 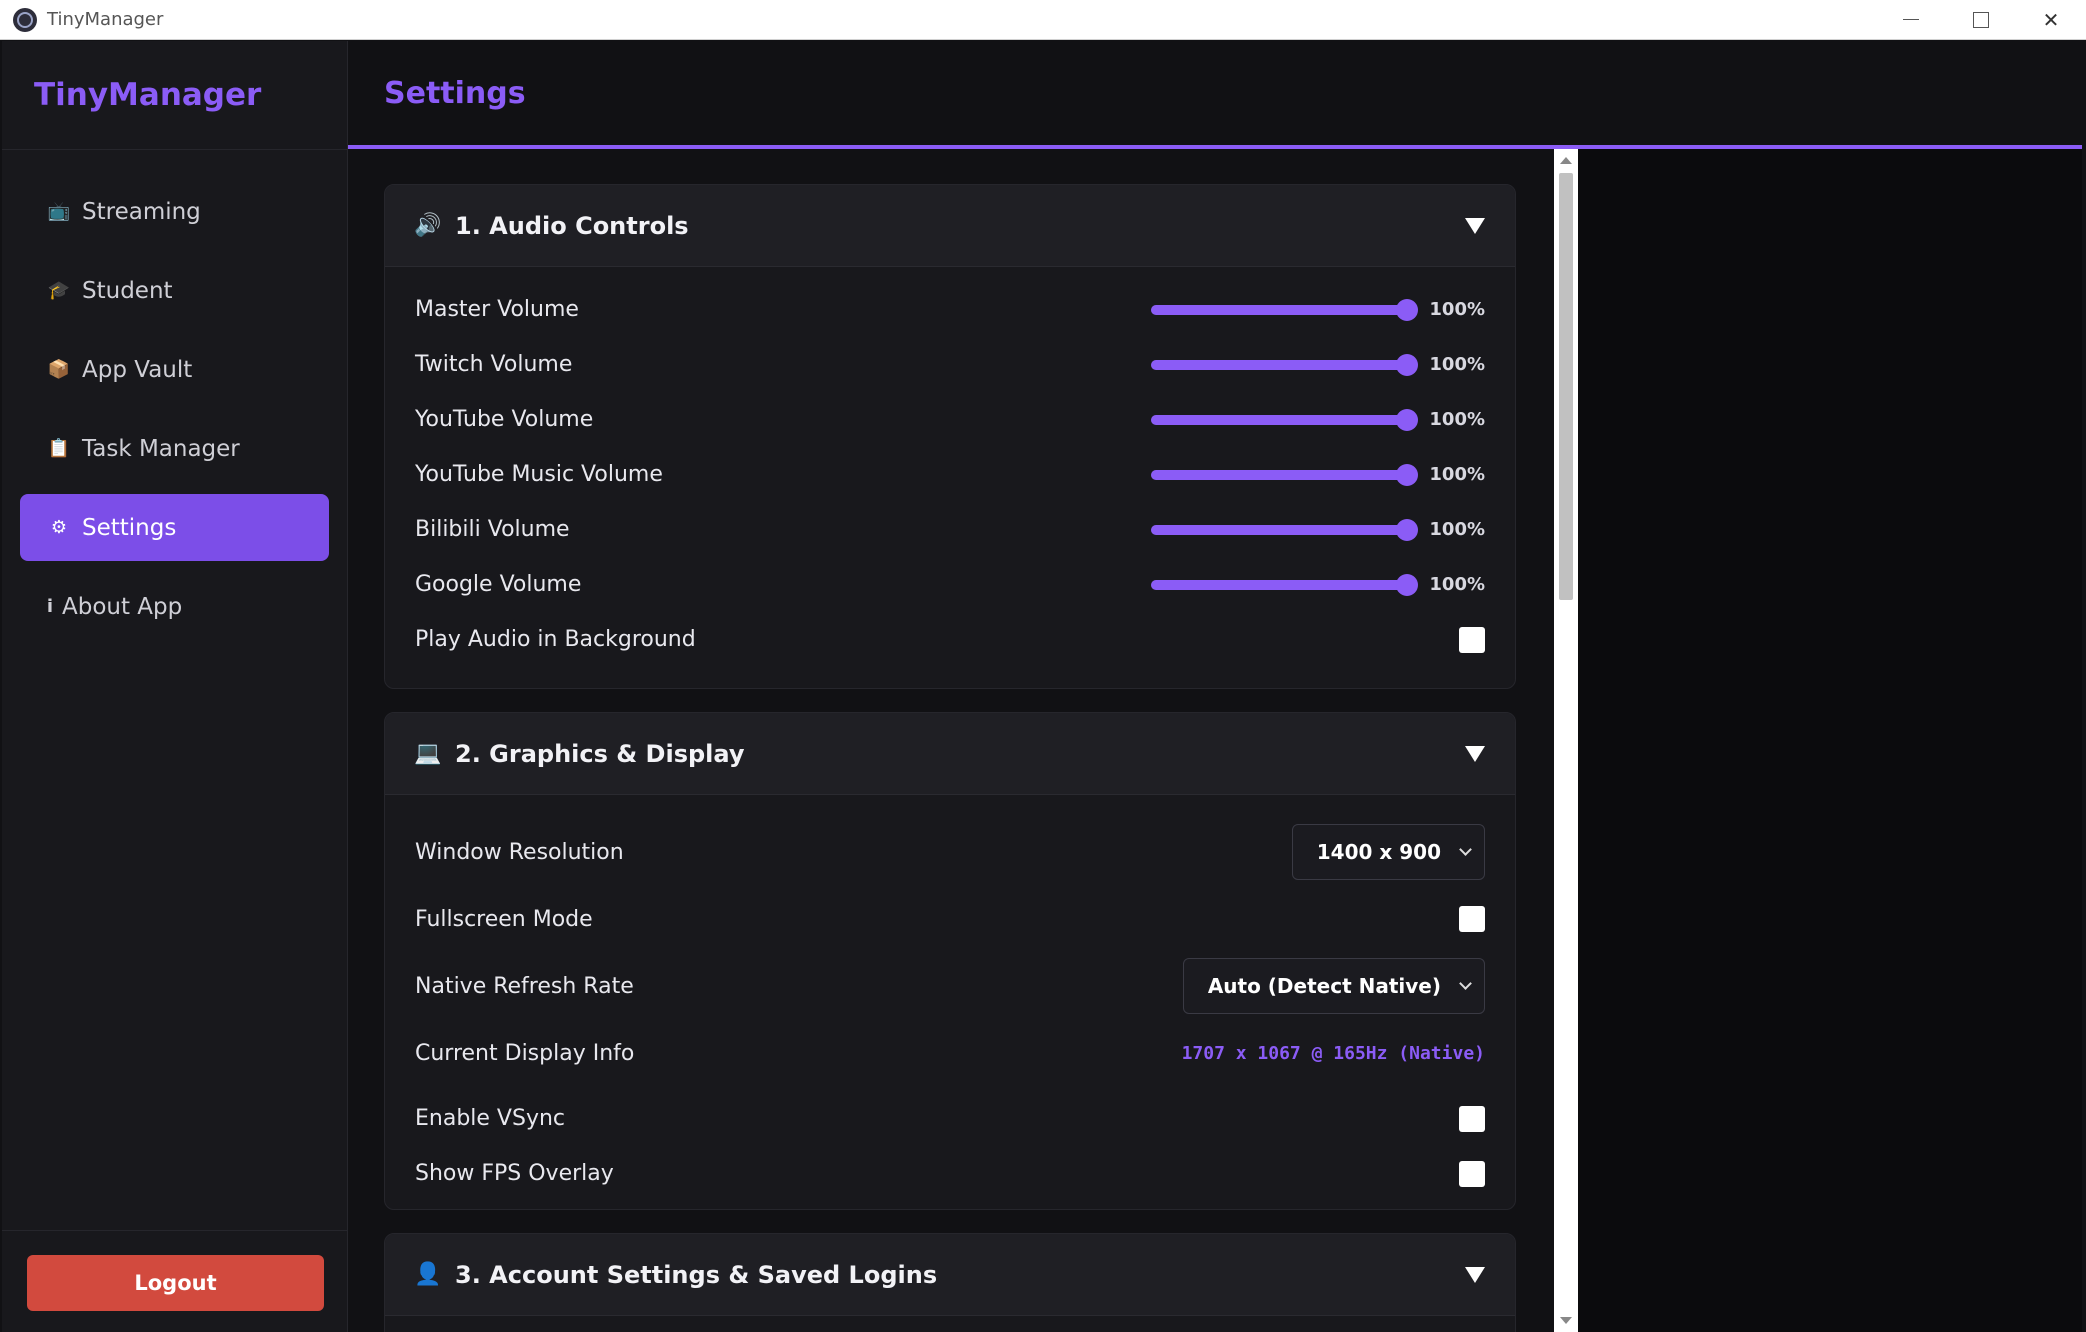 I want to click on display-info-value: 1707 x 1067 @ 165Hz (Native), so click(x=1333, y=1053).